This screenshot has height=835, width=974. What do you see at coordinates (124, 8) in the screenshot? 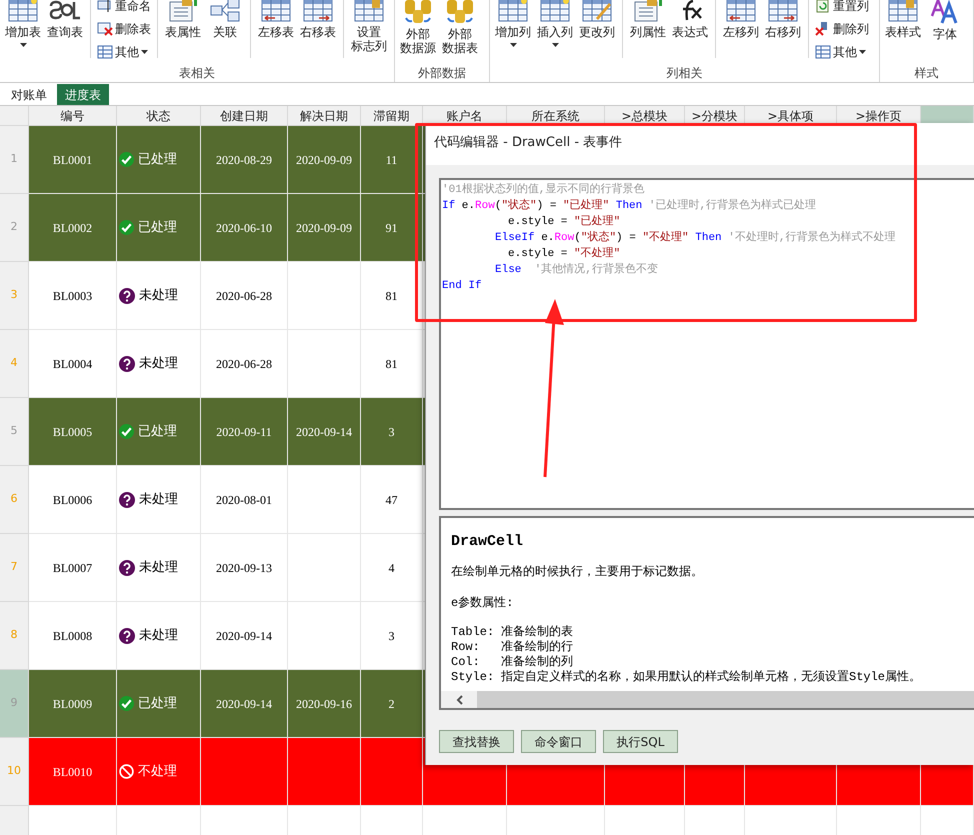
I see `ribbon-button: 重命名` at bounding box center [124, 8].